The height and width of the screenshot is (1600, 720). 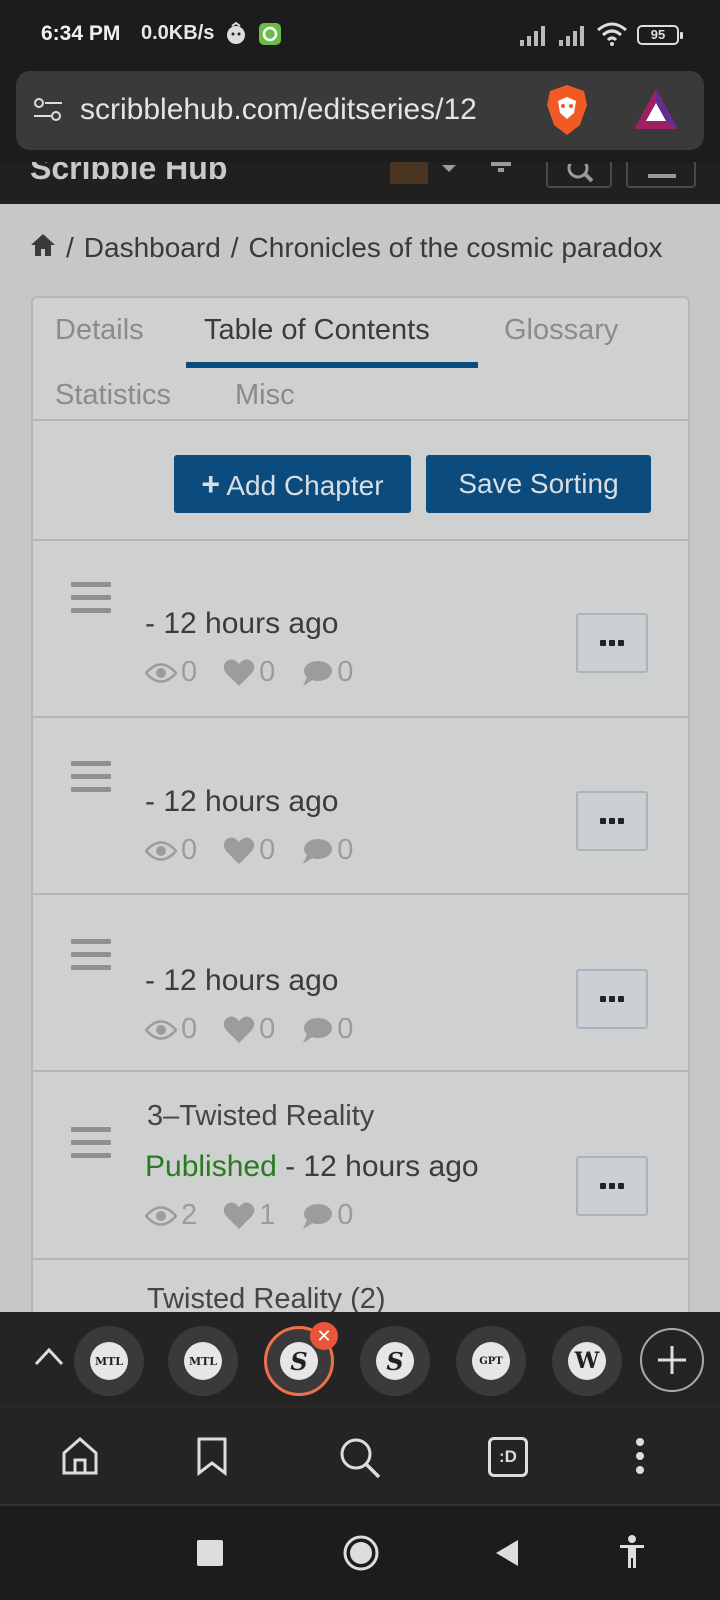 I want to click on chevron-up-icon, so click(x=49, y=1358).